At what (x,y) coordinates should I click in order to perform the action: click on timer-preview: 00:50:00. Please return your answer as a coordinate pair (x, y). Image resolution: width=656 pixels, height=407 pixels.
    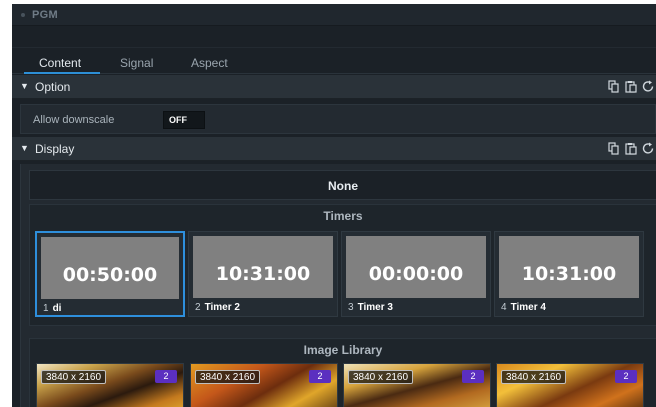
    Looking at the image, I should click on (110, 268).